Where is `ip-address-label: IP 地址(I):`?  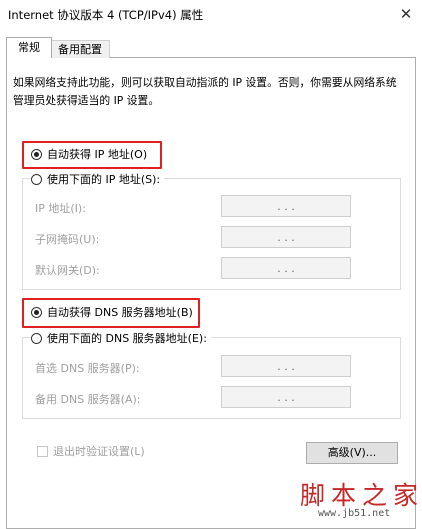 ip-address-label: IP 地址(I): is located at coordinates (60, 208).